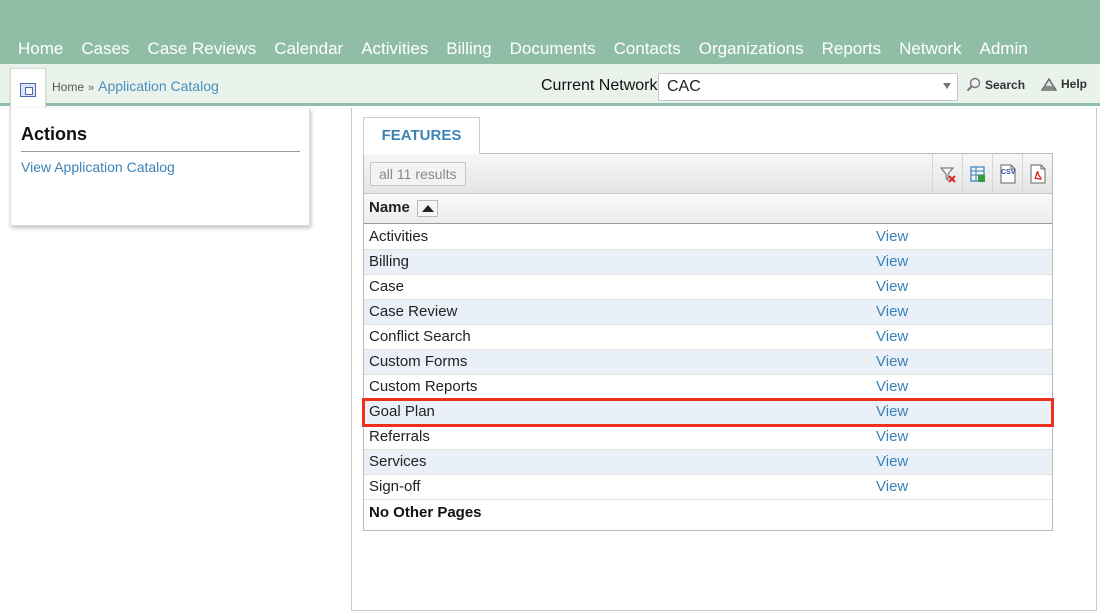  What do you see at coordinates (399, 236) in the screenshot?
I see `row-name: Activities` at bounding box center [399, 236].